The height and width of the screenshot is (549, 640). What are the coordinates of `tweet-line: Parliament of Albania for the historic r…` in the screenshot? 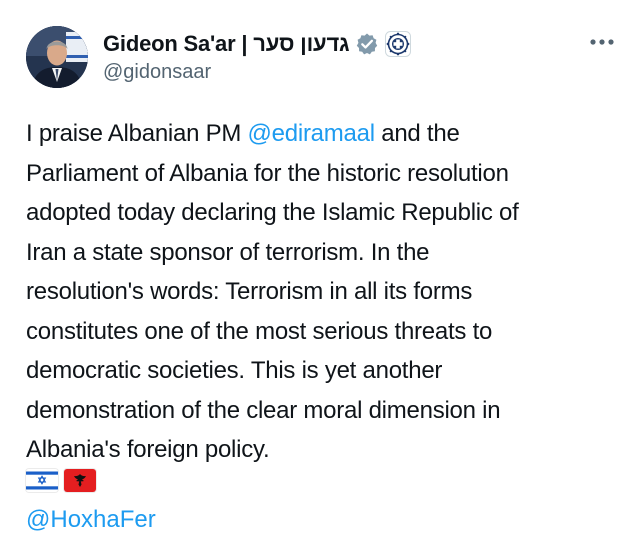 It's located at (267, 173).